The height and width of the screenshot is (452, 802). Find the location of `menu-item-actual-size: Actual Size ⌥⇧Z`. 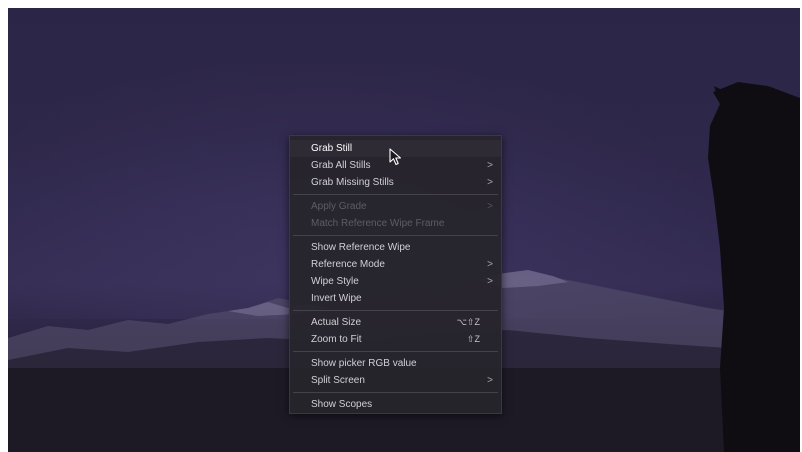

menu-item-actual-size: Actual Size ⌥⇧Z is located at coordinates (395, 322).